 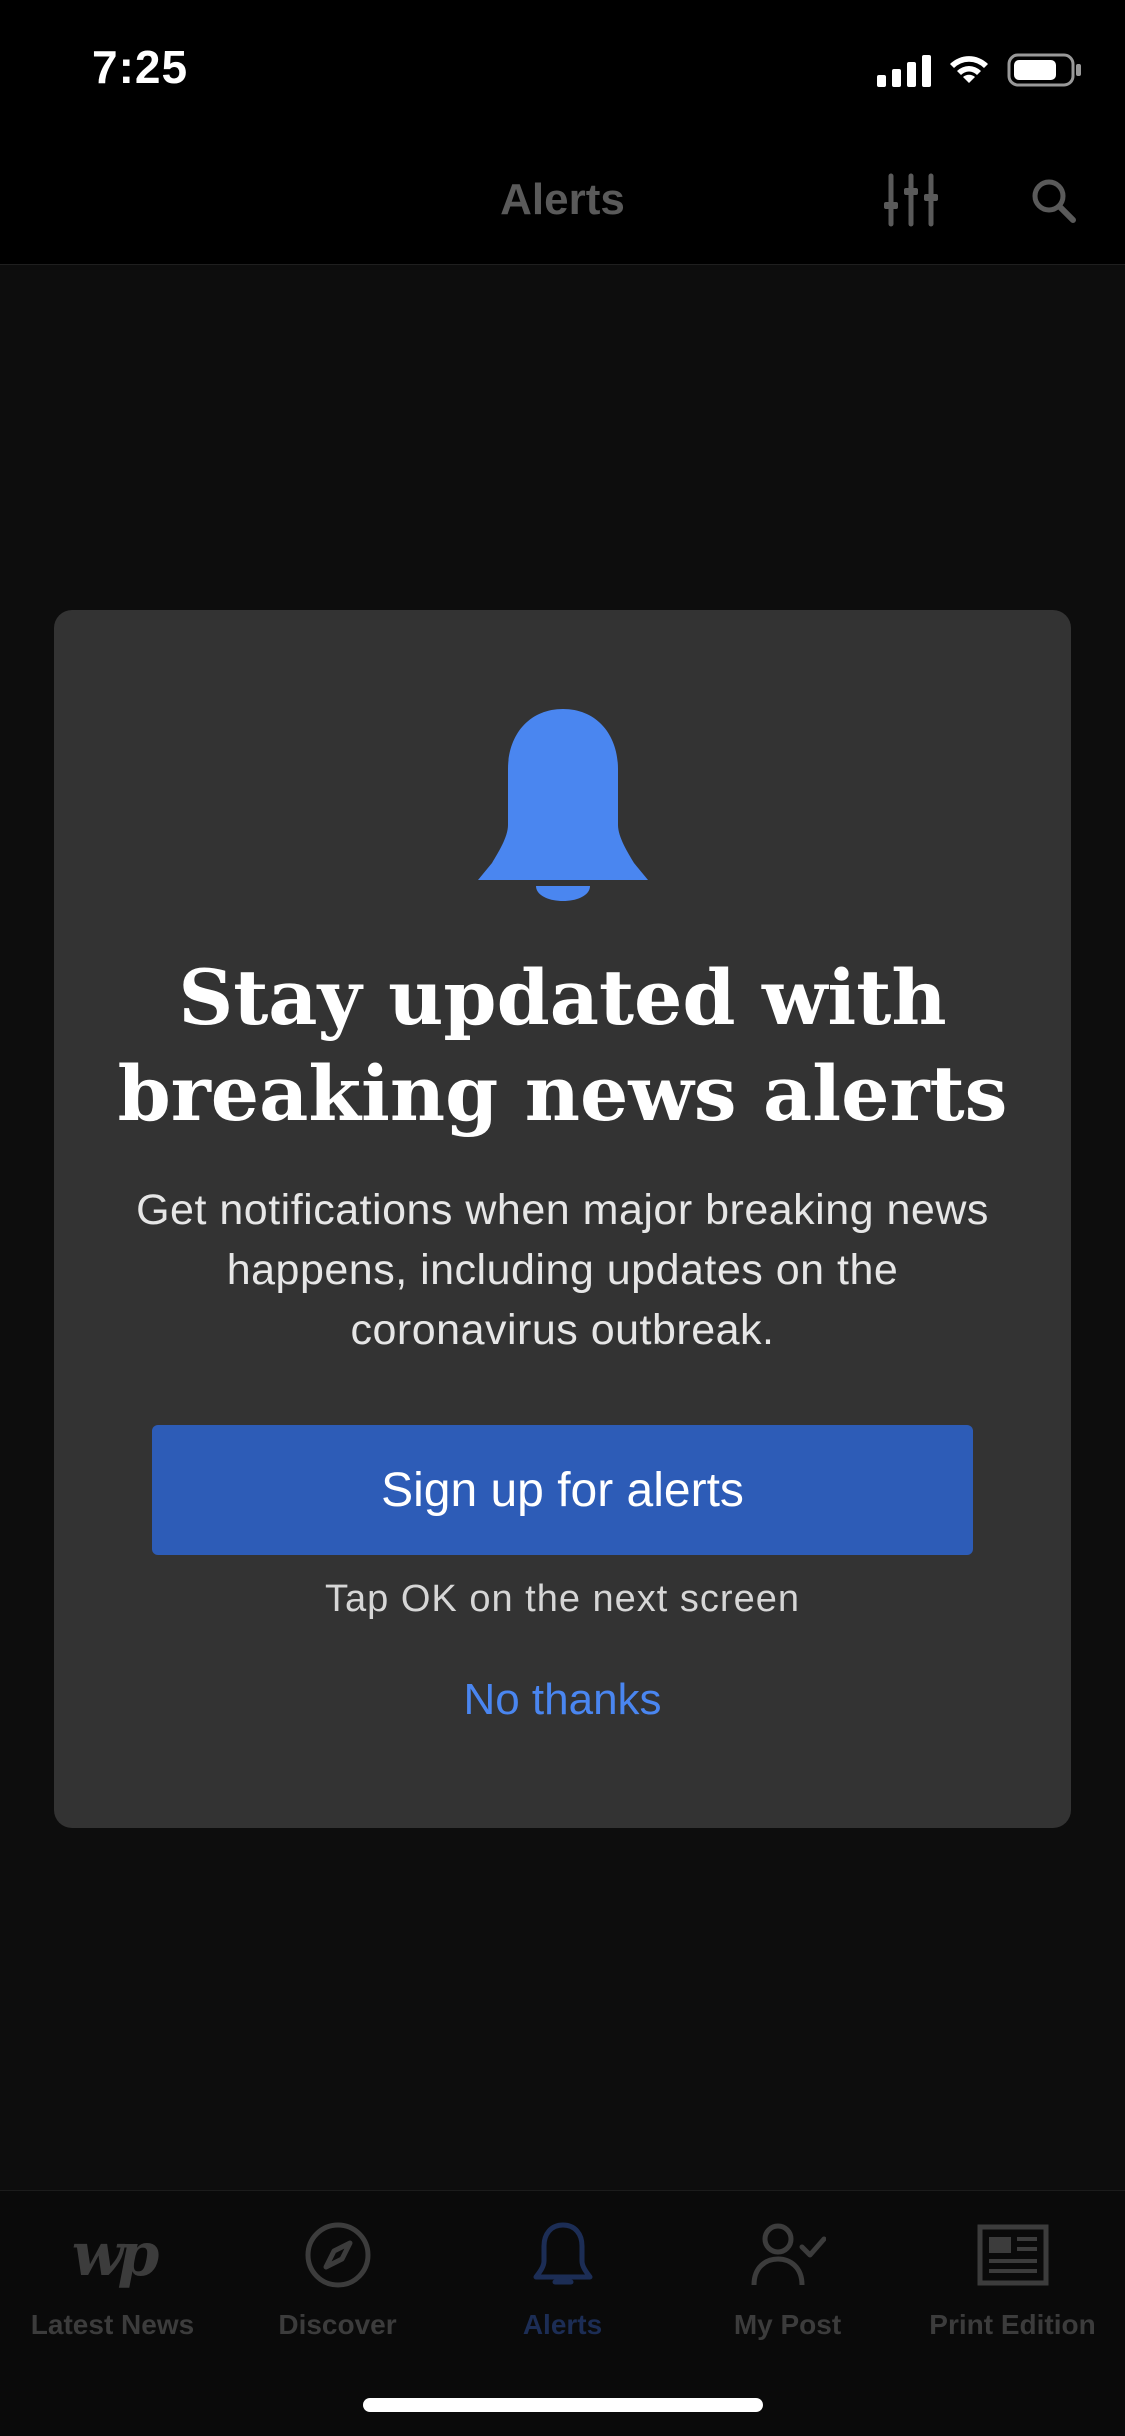 I want to click on tap-ok-hint: Tap OK on the next screen, so click(x=562, y=1599).